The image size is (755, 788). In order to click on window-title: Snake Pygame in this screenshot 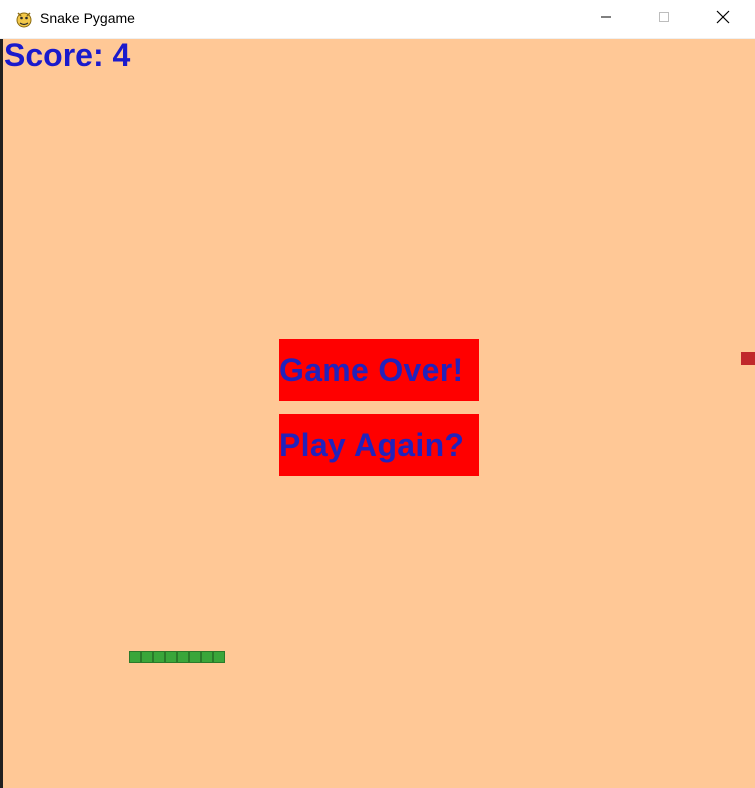, I will do `click(87, 18)`.